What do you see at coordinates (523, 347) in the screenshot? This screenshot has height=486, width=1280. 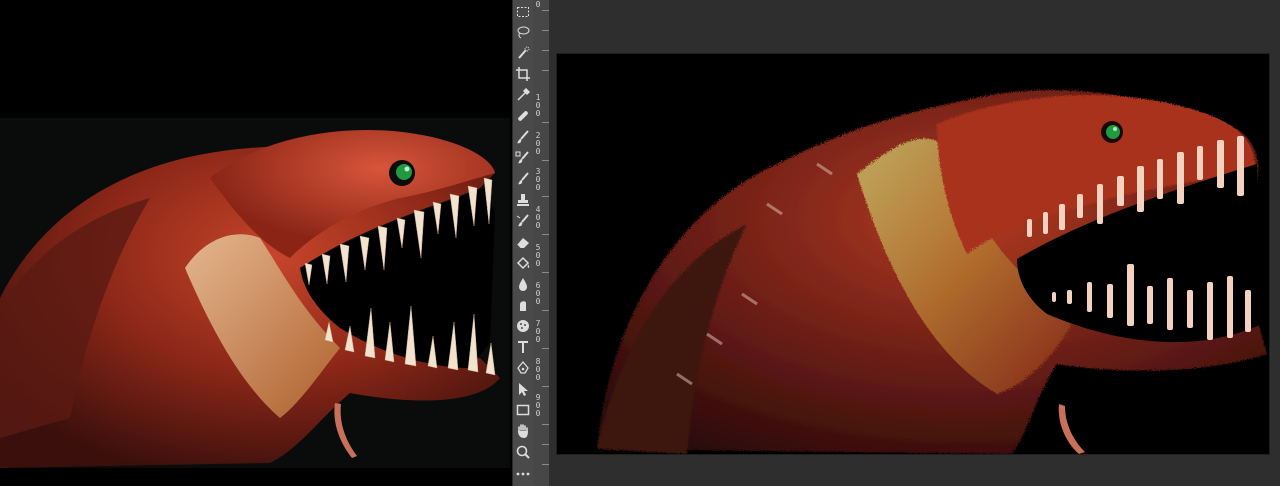 I see `type-icon` at bounding box center [523, 347].